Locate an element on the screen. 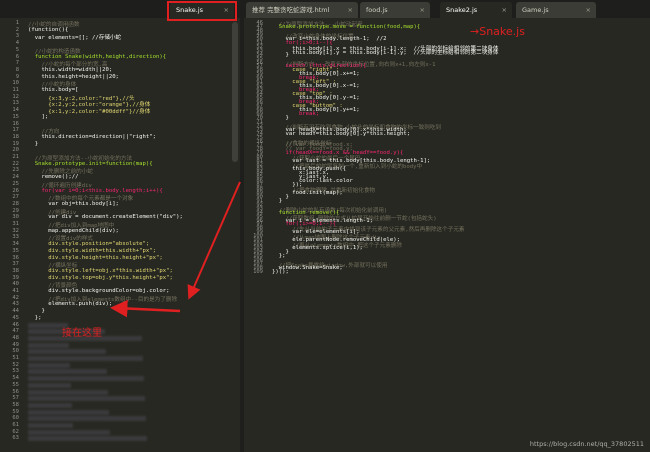 The image size is (650, 452). code-line: for(var i=0;i<this.body.length;i++){ is located at coordinates (95, 191).